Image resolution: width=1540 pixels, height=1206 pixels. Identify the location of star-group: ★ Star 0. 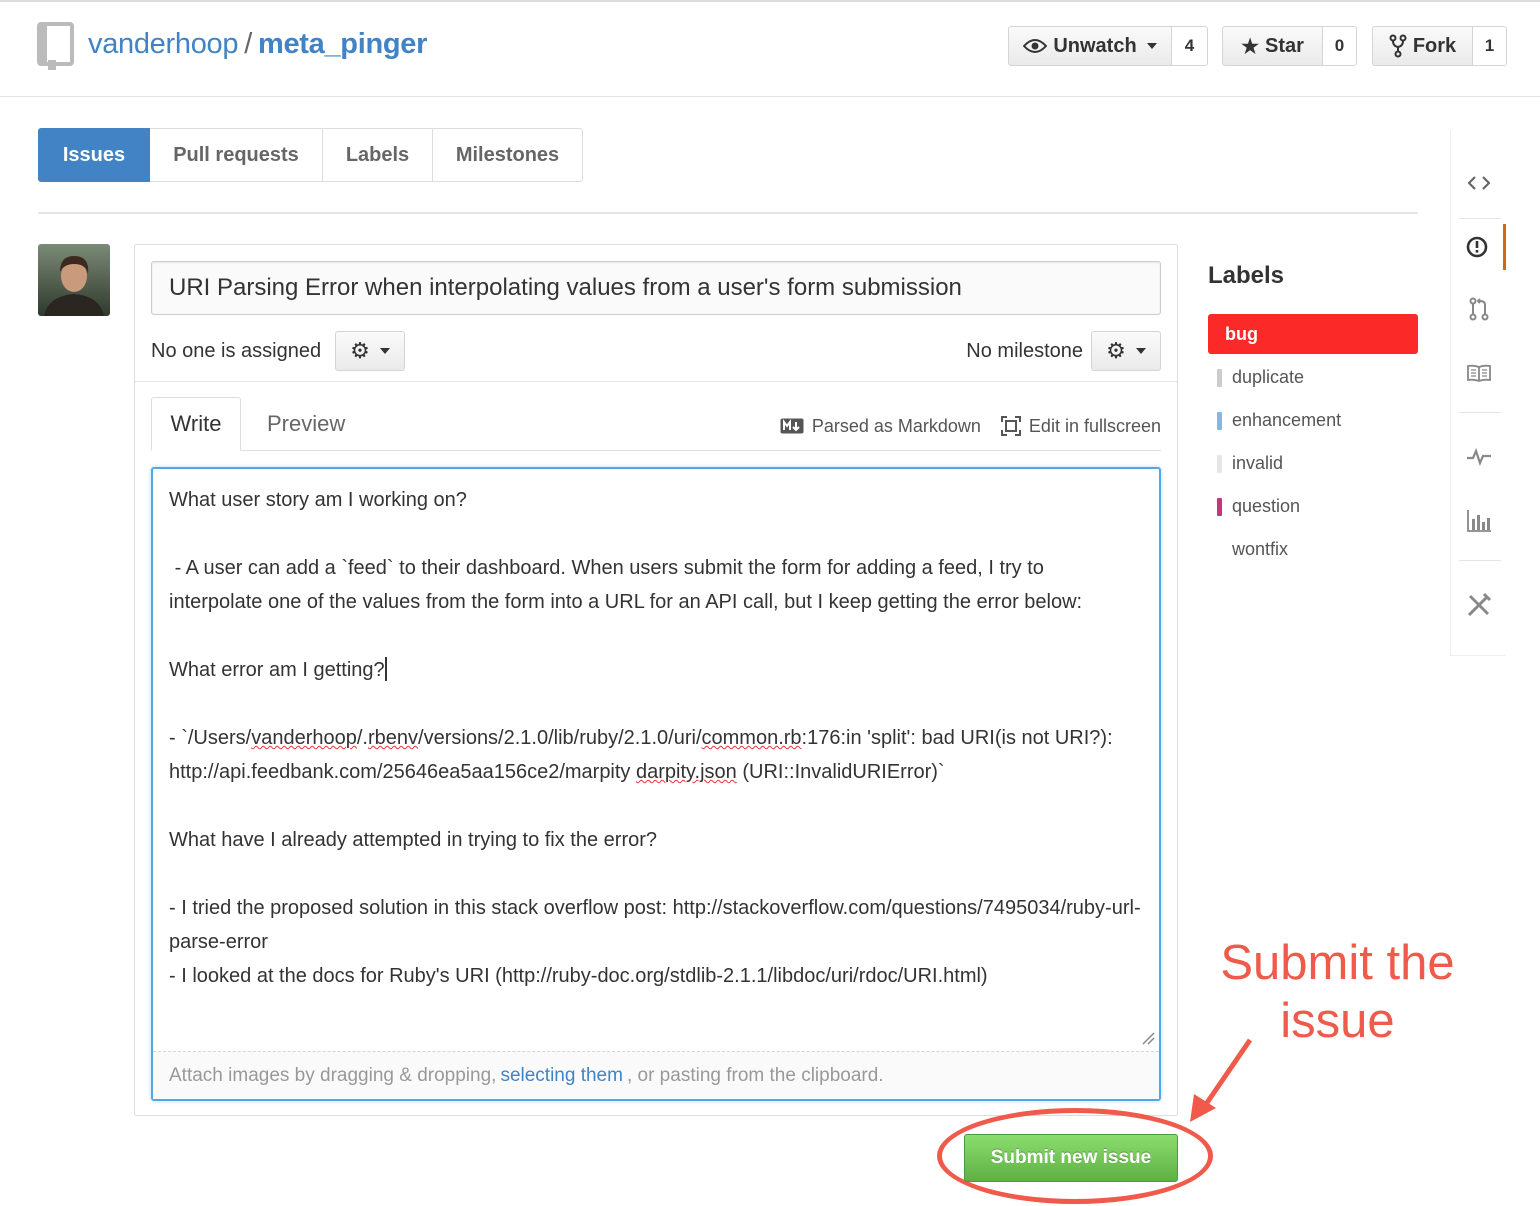
(1289, 46).